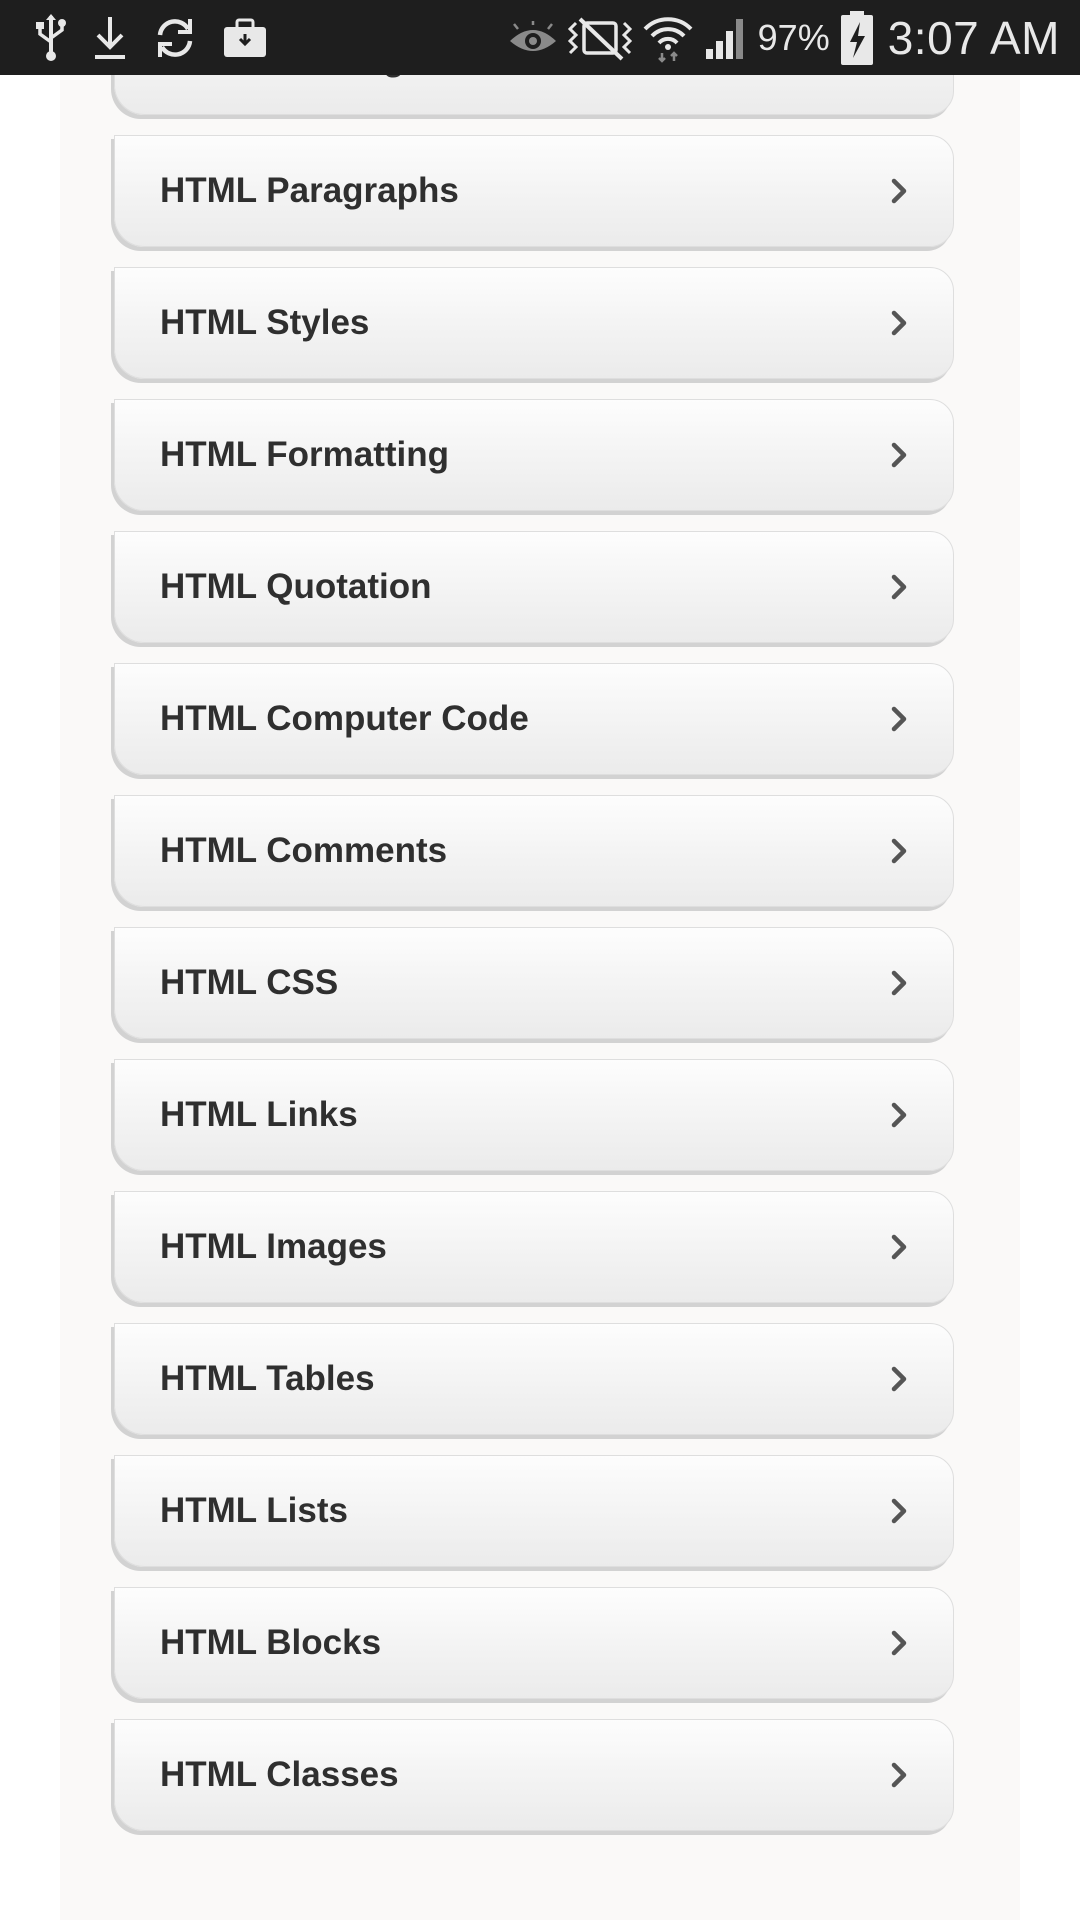  Describe the element at coordinates (668, 37) in the screenshot. I see `wifi-icon` at that location.